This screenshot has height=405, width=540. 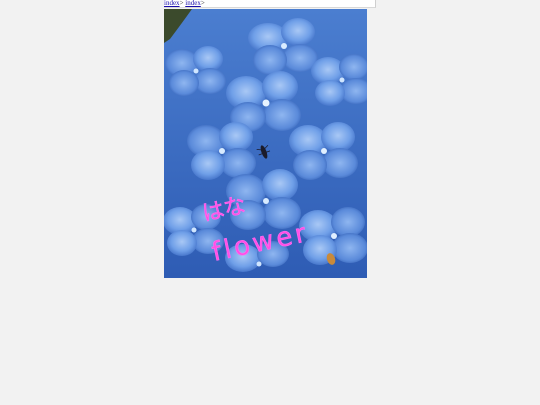 I want to click on breadcrumb-link-index-1: index, so click(x=172, y=3).